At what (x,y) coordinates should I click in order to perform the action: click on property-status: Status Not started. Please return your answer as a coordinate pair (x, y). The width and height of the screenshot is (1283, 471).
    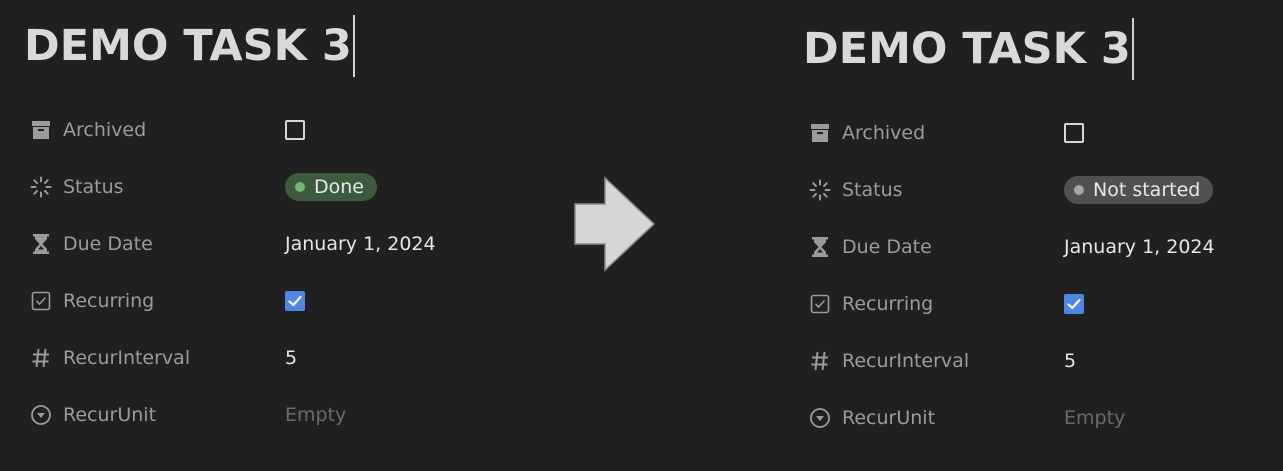
    Looking at the image, I should click on (1029, 190).